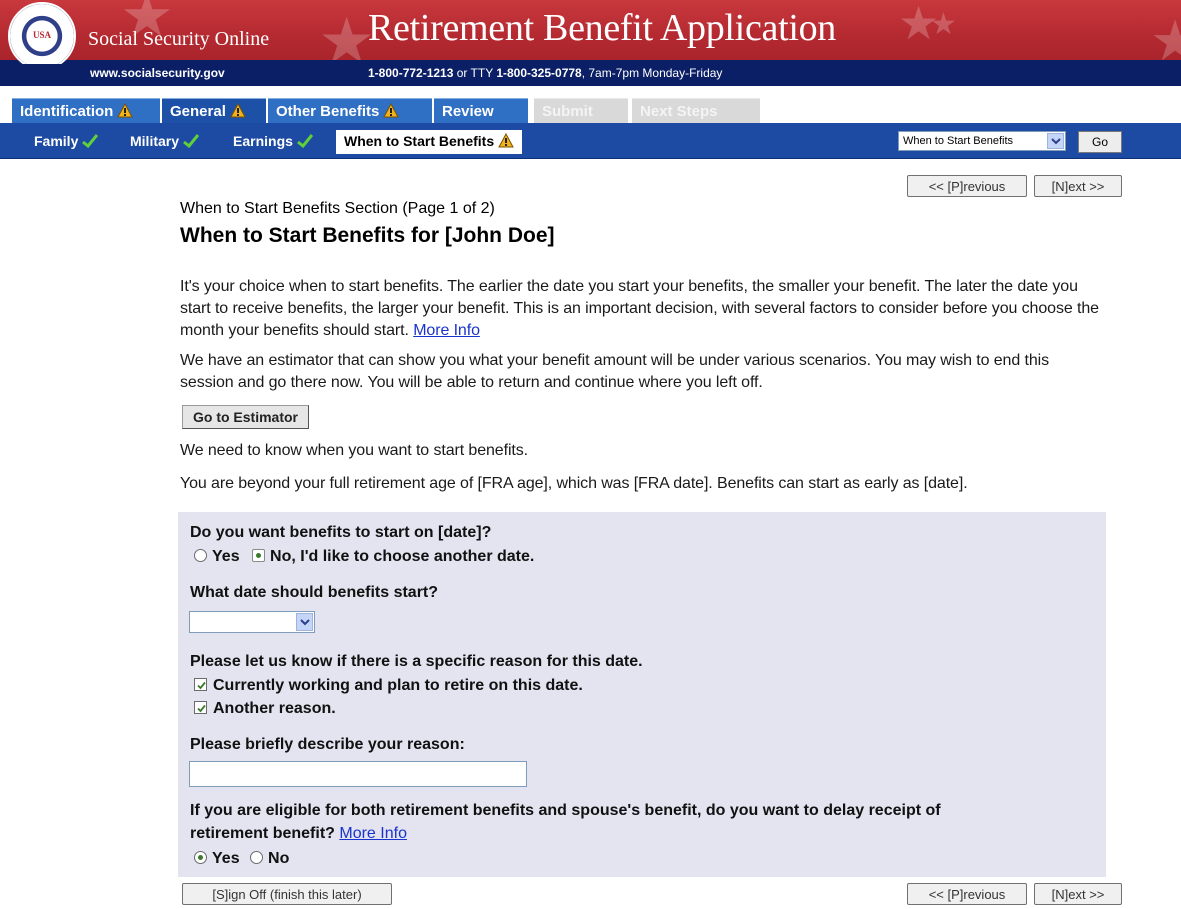 The height and width of the screenshot is (909, 1181). Describe the element at coordinates (246, 417) in the screenshot. I see `go-to-estimator-button: Go to Estimator` at that location.